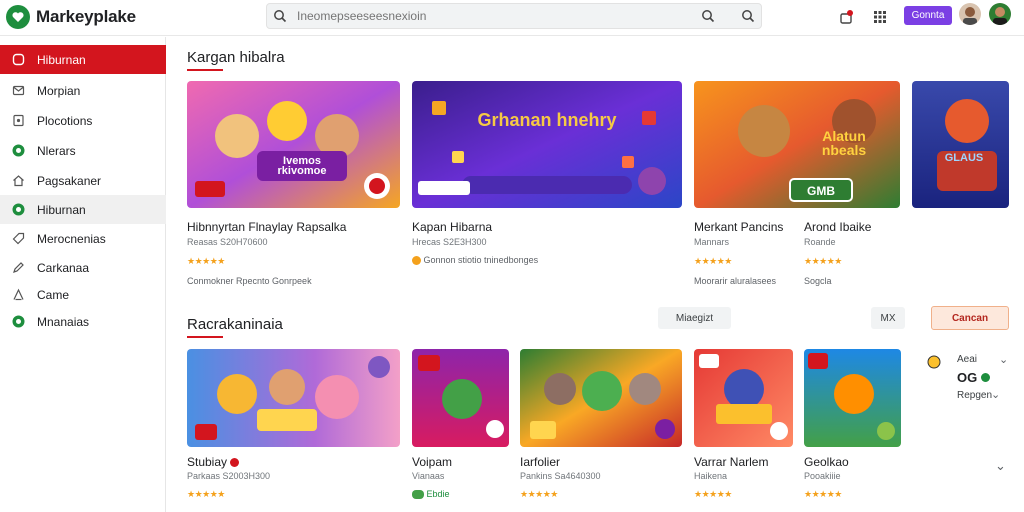 The width and height of the screenshot is (1024, 512). Describe the element at coordinates (888, 318) in the screenshot. I see `close-filter-button: MX` at that location.